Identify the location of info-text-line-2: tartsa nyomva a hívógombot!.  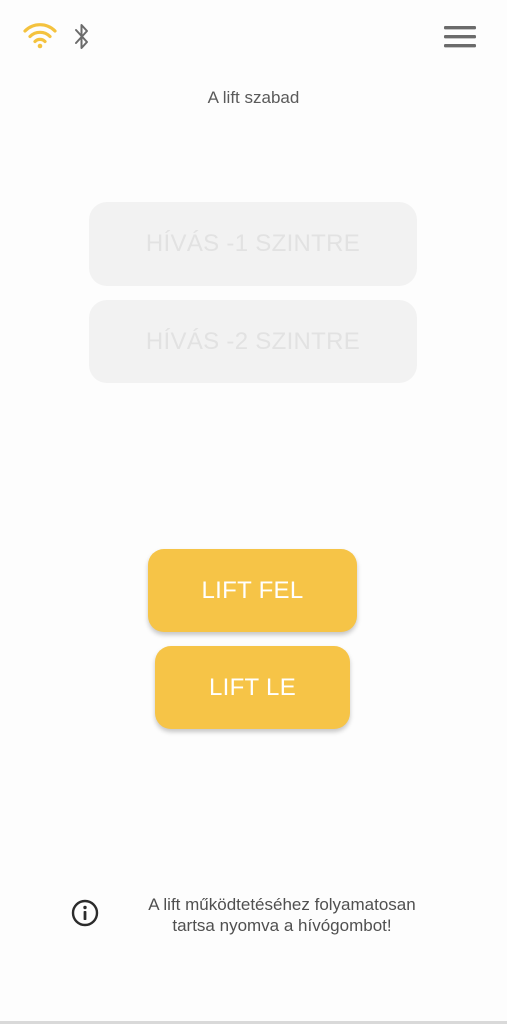
(282, 925).